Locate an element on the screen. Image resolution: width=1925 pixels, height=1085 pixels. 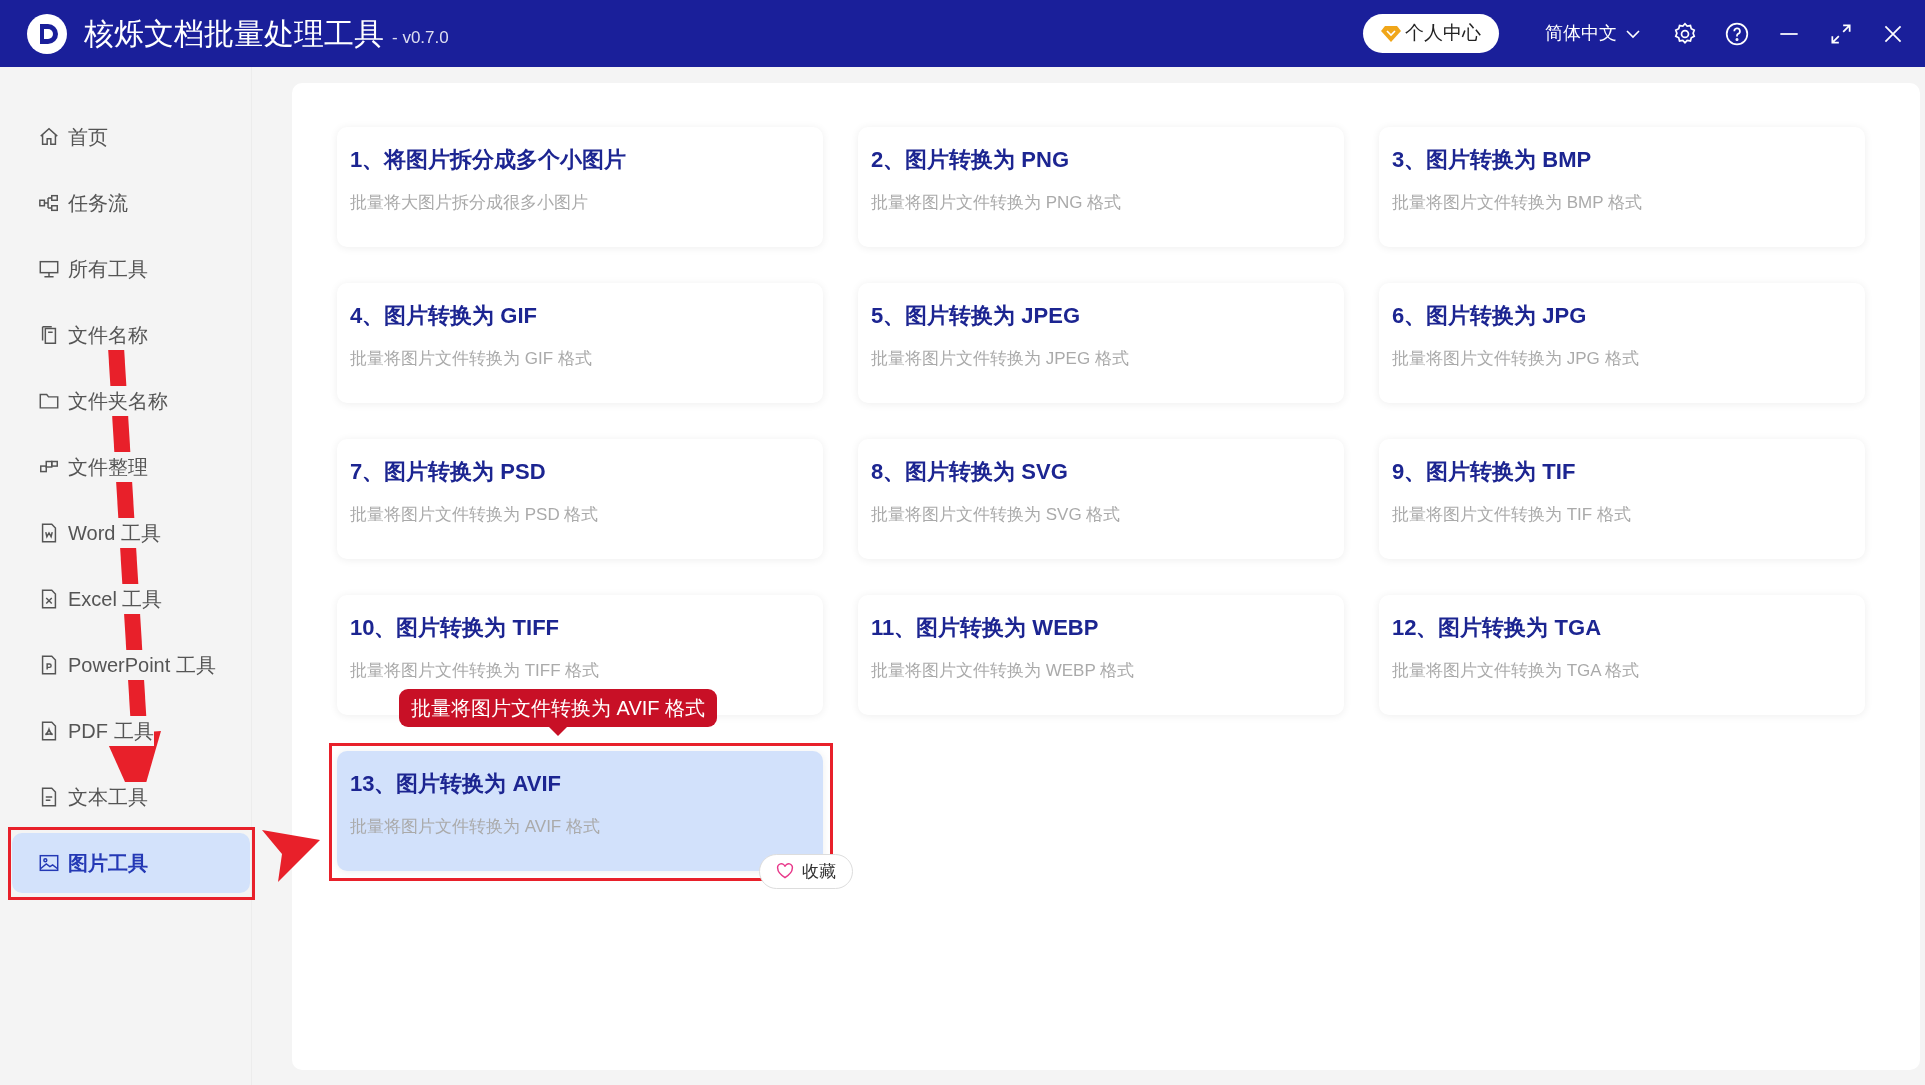
sidebar-item: Excel 工具 is located at coordinates (131, 599).